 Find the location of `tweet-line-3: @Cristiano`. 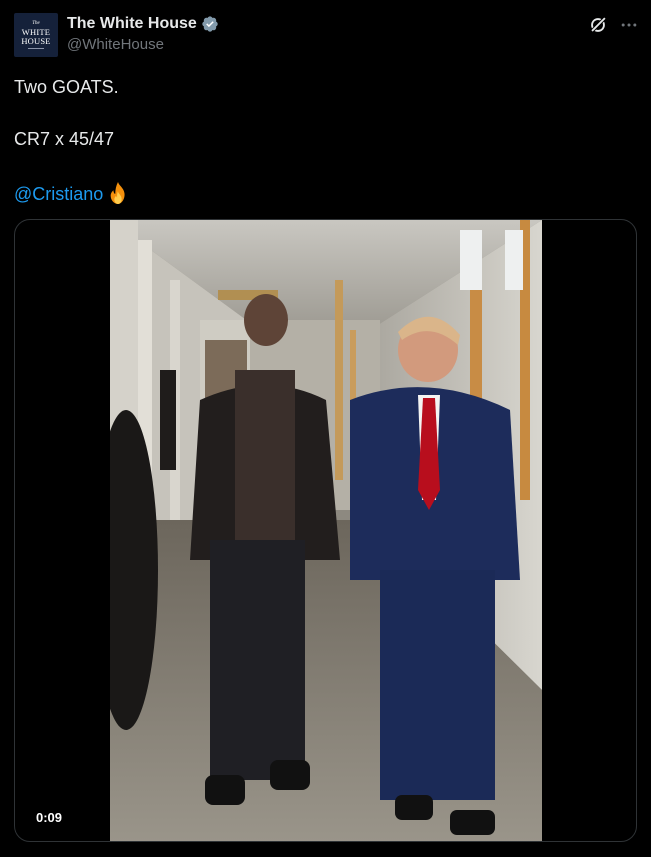

tweet-line-3: @Cristiano is located at coordinates (71, 192).